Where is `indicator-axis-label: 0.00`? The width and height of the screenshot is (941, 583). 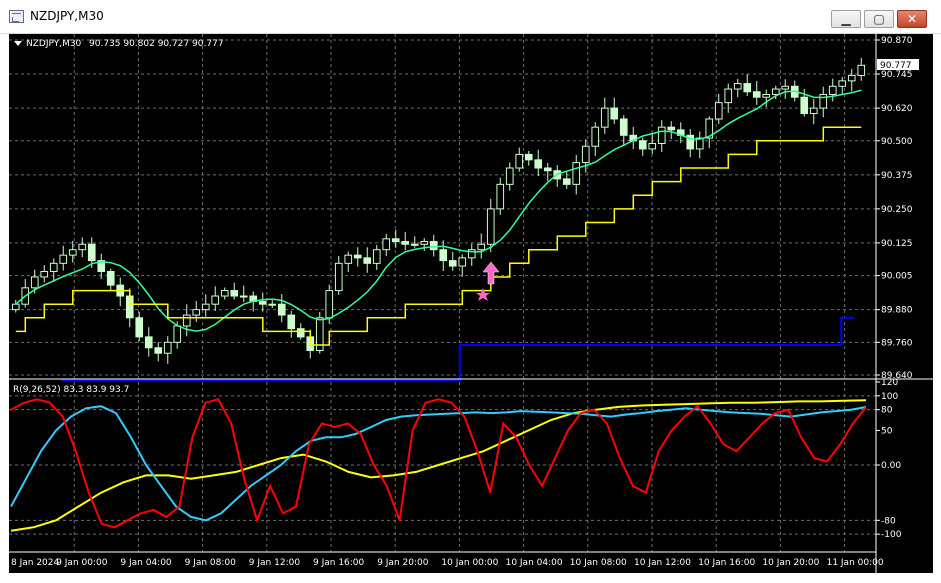 indicator-axis-label: 0.00 is located at coordinates (891, 466).